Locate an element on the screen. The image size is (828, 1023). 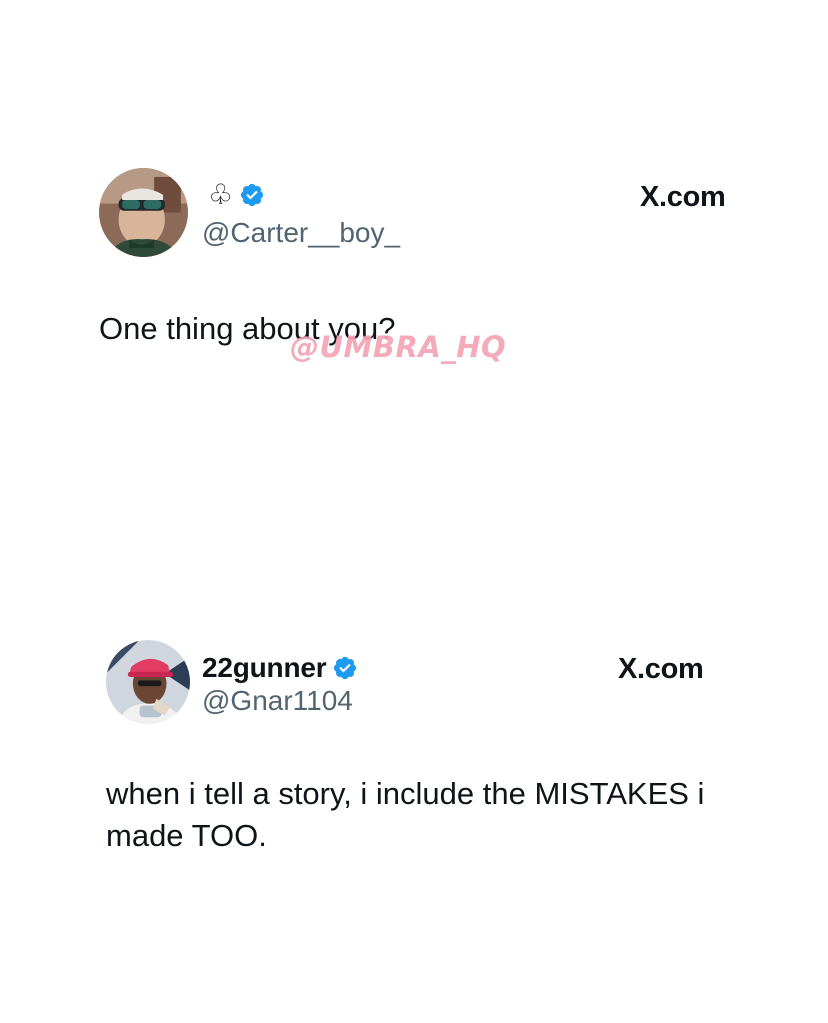
tweet-text: One thing about you? is located at coordinates (247, 328).